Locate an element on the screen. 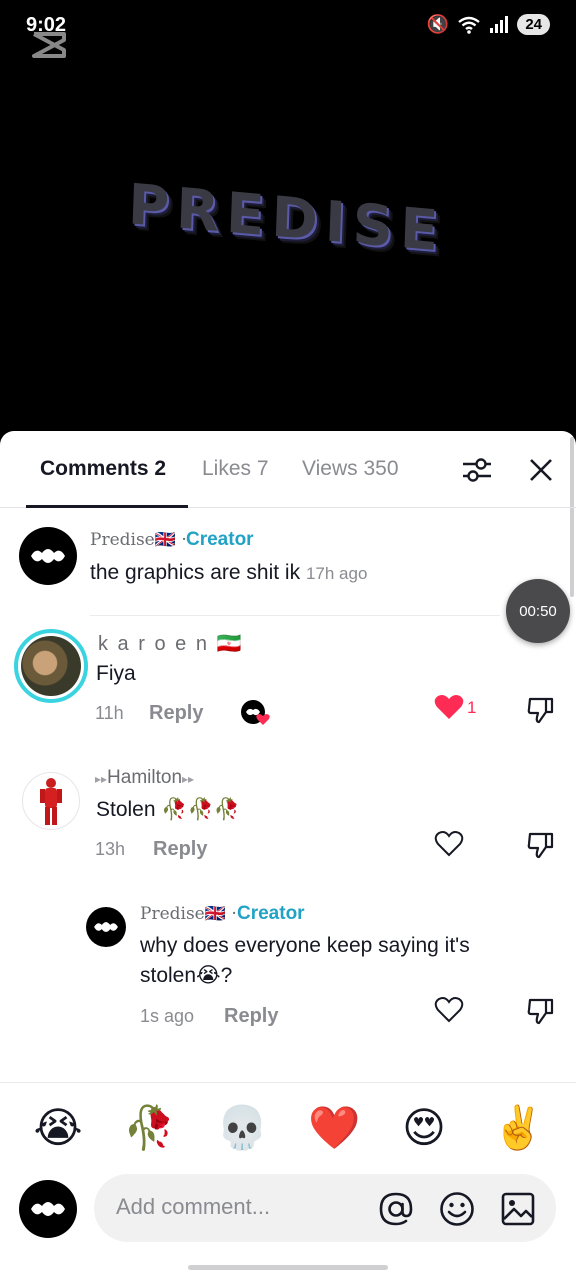 This screenshot has width=576, height=1280. emoji-heart-eyes-button: 😍 is located at coordinates (424, 1128).